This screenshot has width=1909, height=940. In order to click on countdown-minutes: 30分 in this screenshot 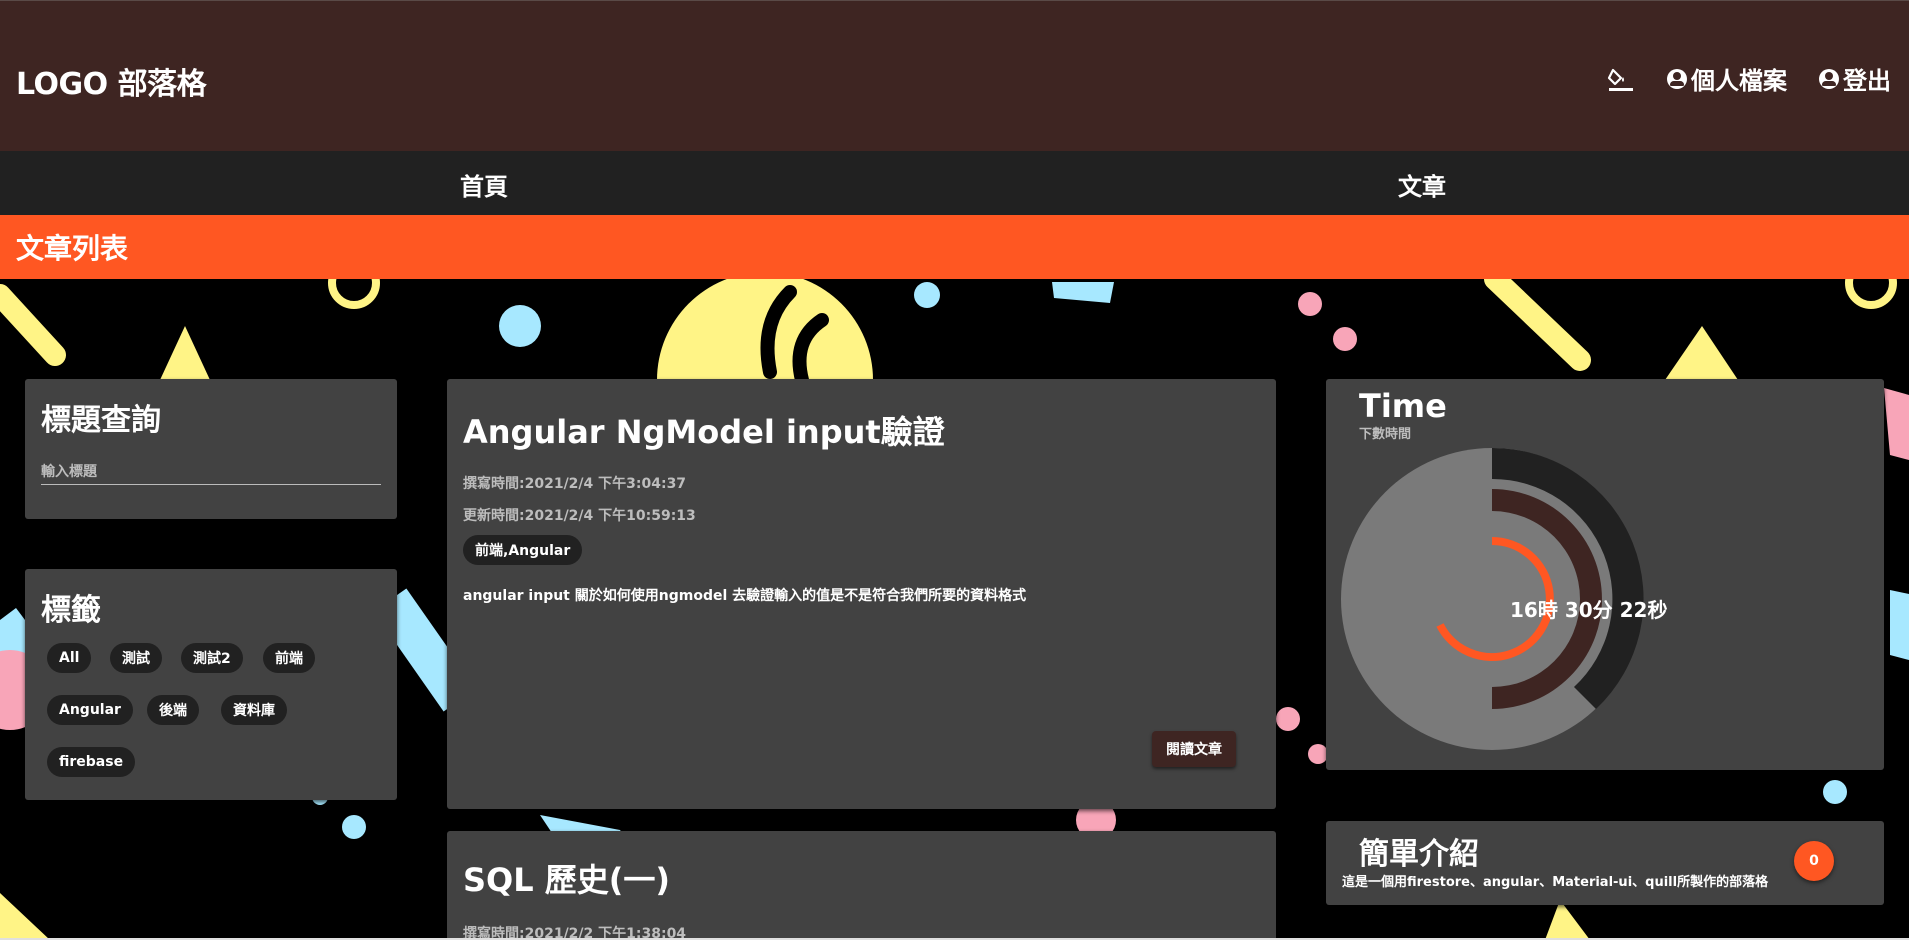, I will do `click(1588, 610)`.